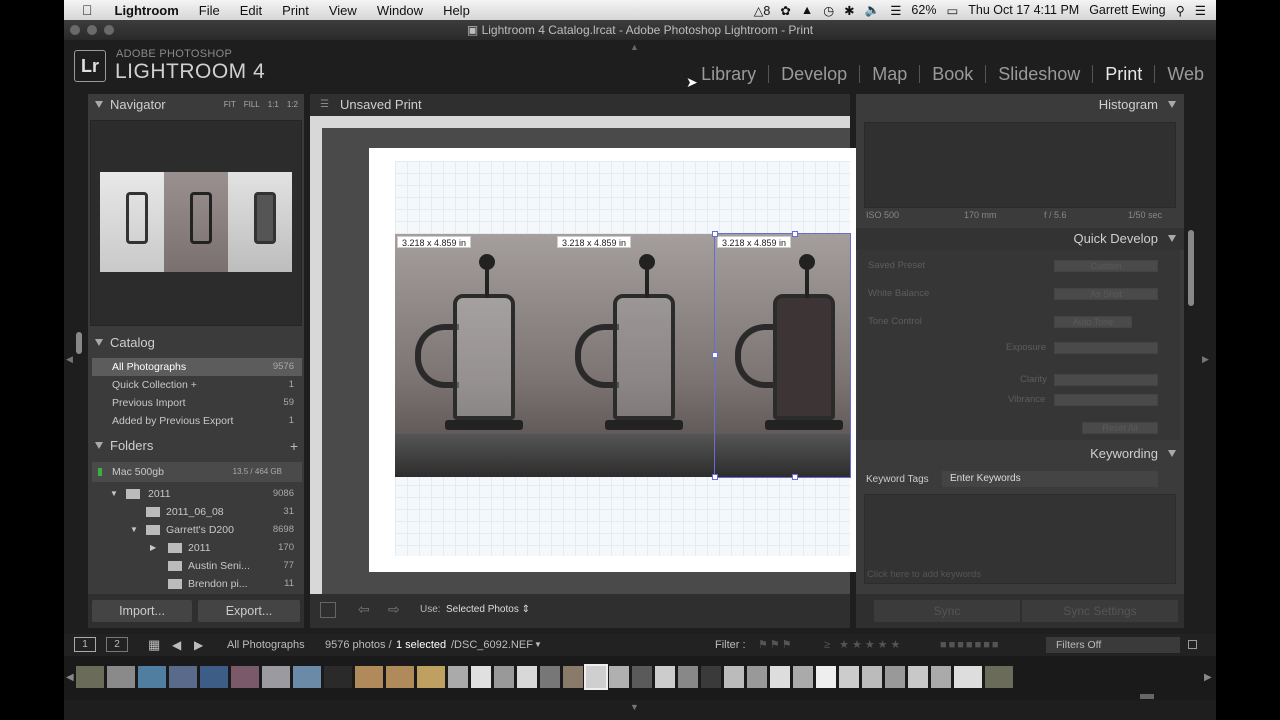 This screenshot has height=720, width=1280. What do you see at coordinates (153, 548) in the screenshot?
I see `expand-triangle-icon: ▶` at bounding box center [153, 548].